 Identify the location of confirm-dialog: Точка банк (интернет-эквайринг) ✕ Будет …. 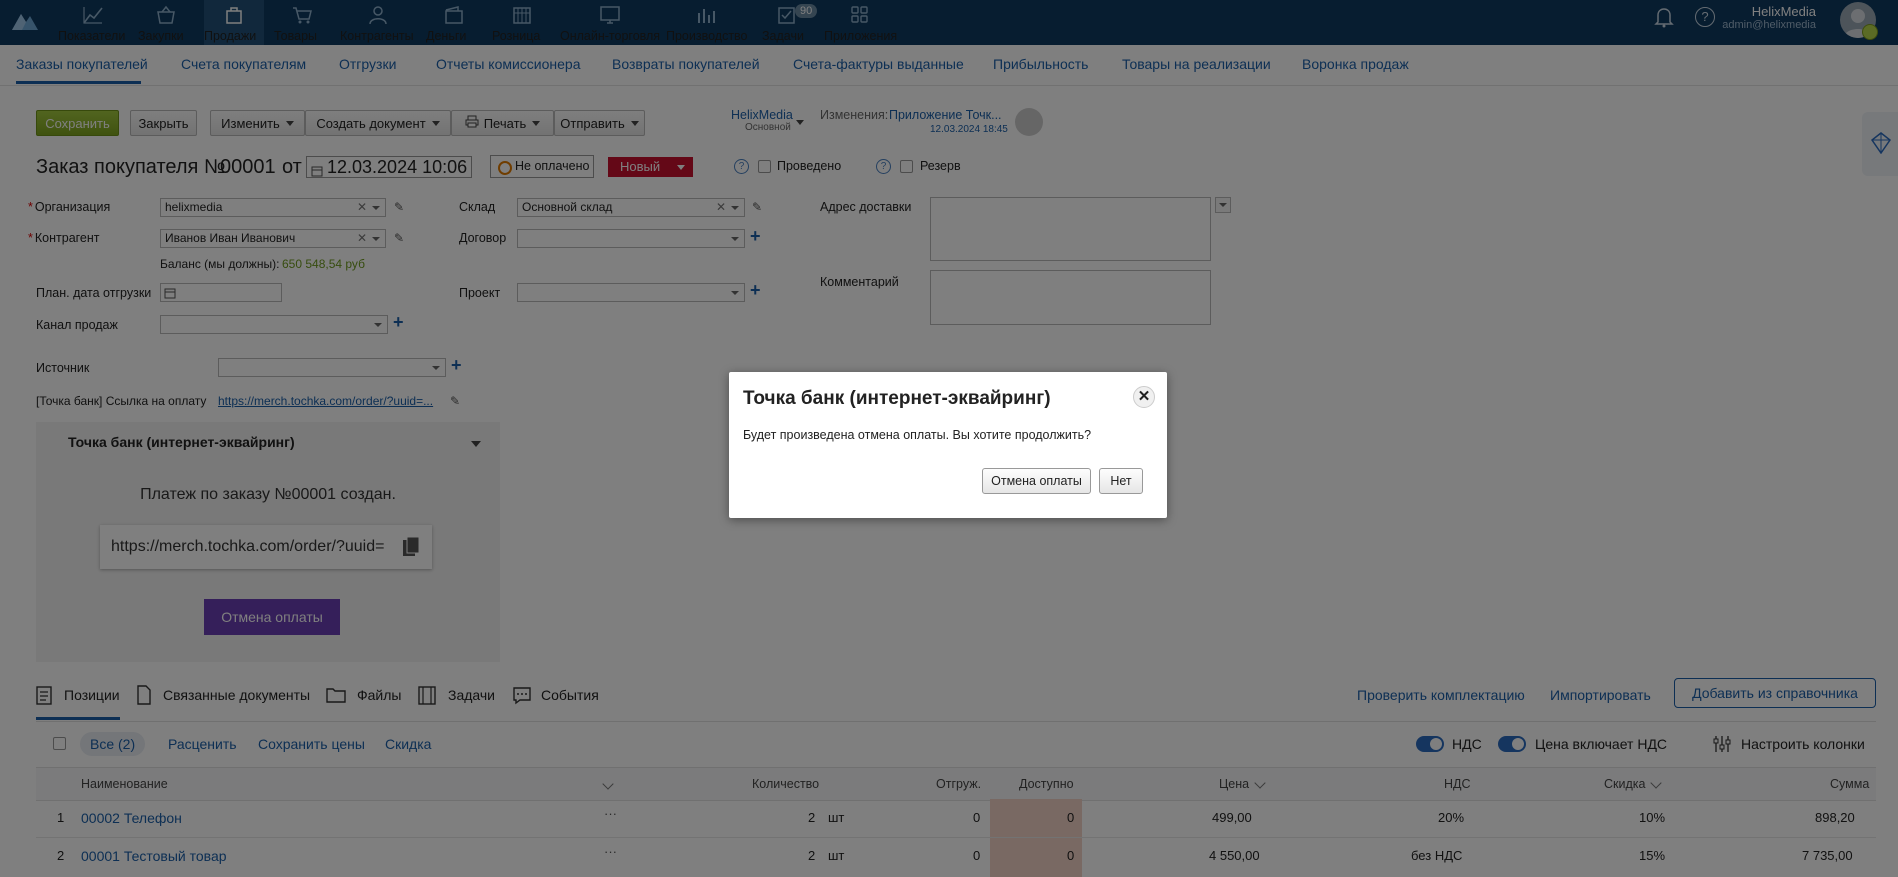
(948, 445).